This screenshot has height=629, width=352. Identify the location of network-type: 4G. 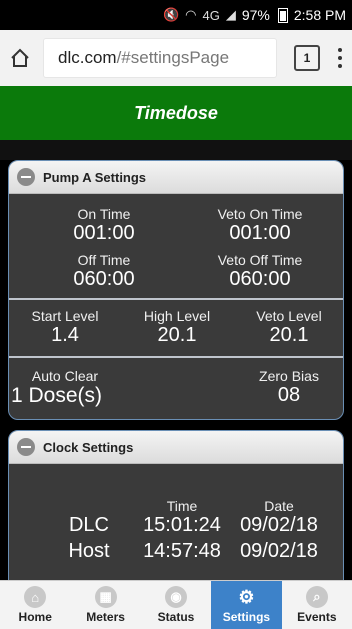
(211, 15).